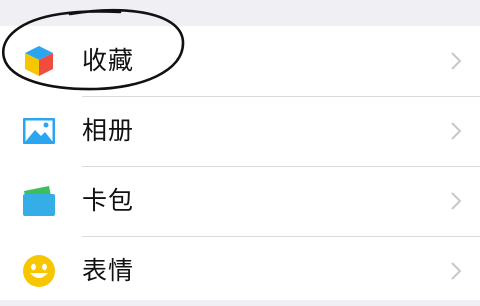 This screenshot has height=306, width=480. What do you see at coordinates (39, 131) in the screenshot?
I see `photo-icon` at bounding box center [39, 131].